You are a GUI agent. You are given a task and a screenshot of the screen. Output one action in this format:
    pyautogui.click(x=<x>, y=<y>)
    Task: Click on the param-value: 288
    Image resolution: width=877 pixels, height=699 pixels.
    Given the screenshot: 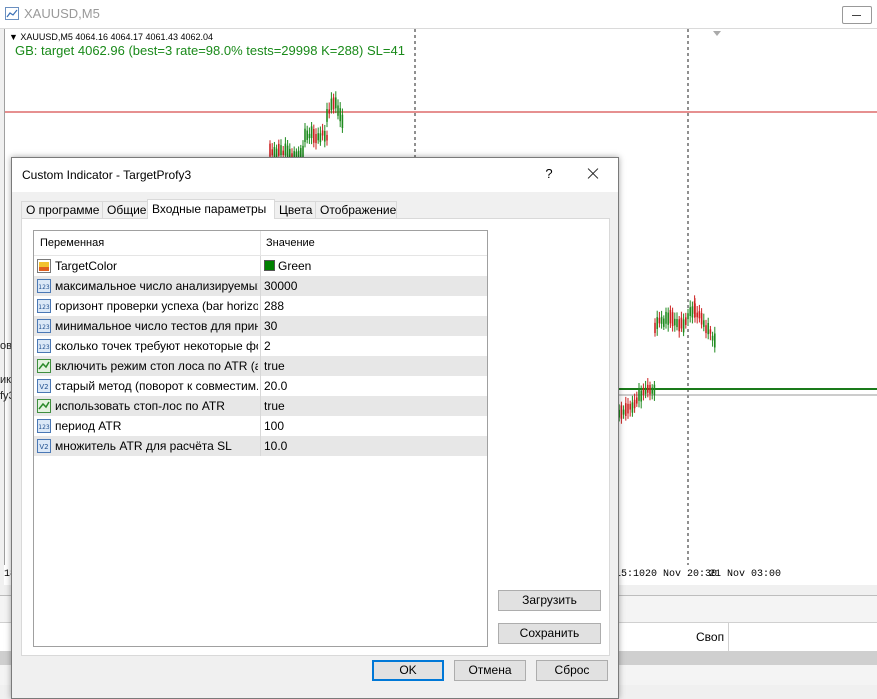 What is the action you would take?
    pyautogui.click(x=274, y=306)
    